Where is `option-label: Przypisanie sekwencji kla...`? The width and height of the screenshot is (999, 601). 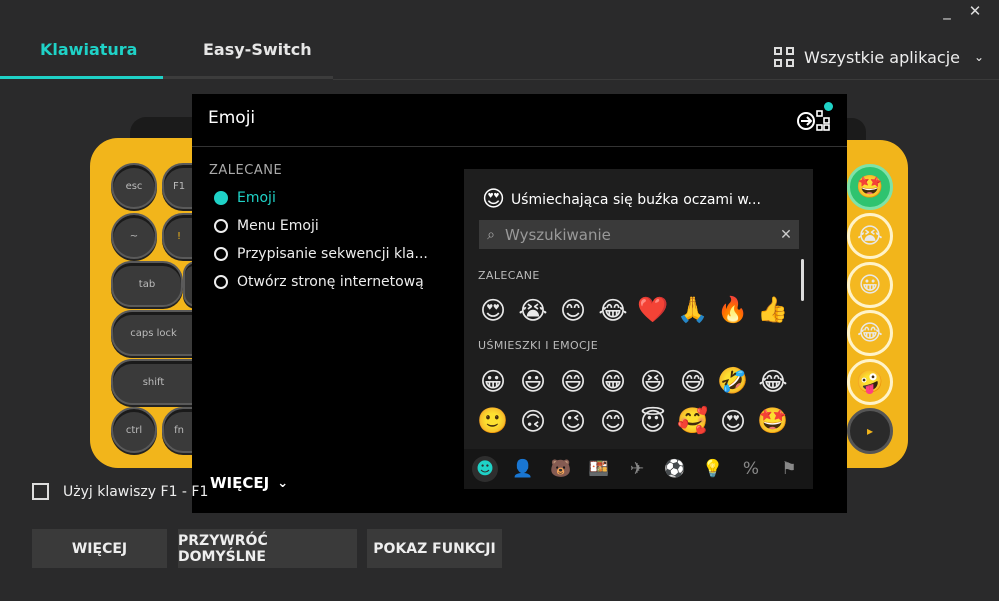 option-label: Przypisanie sekwencji kla... is located at coordinates (332, 254).